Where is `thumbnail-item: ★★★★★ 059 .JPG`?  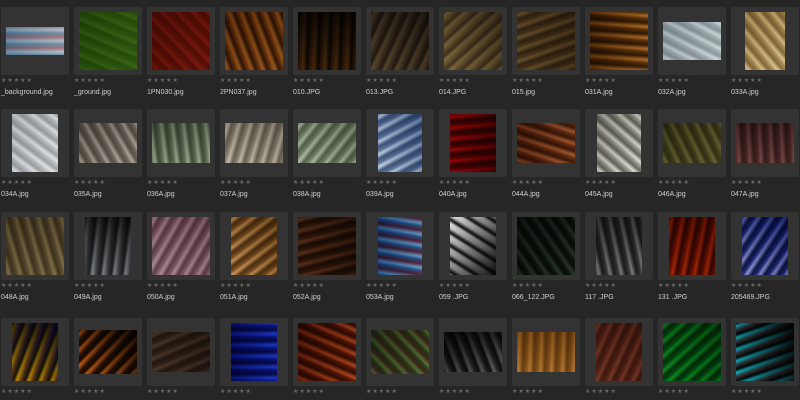
thumbnail-item: ★★★★★ 059 .JPG is located at coordinates (473, 260).